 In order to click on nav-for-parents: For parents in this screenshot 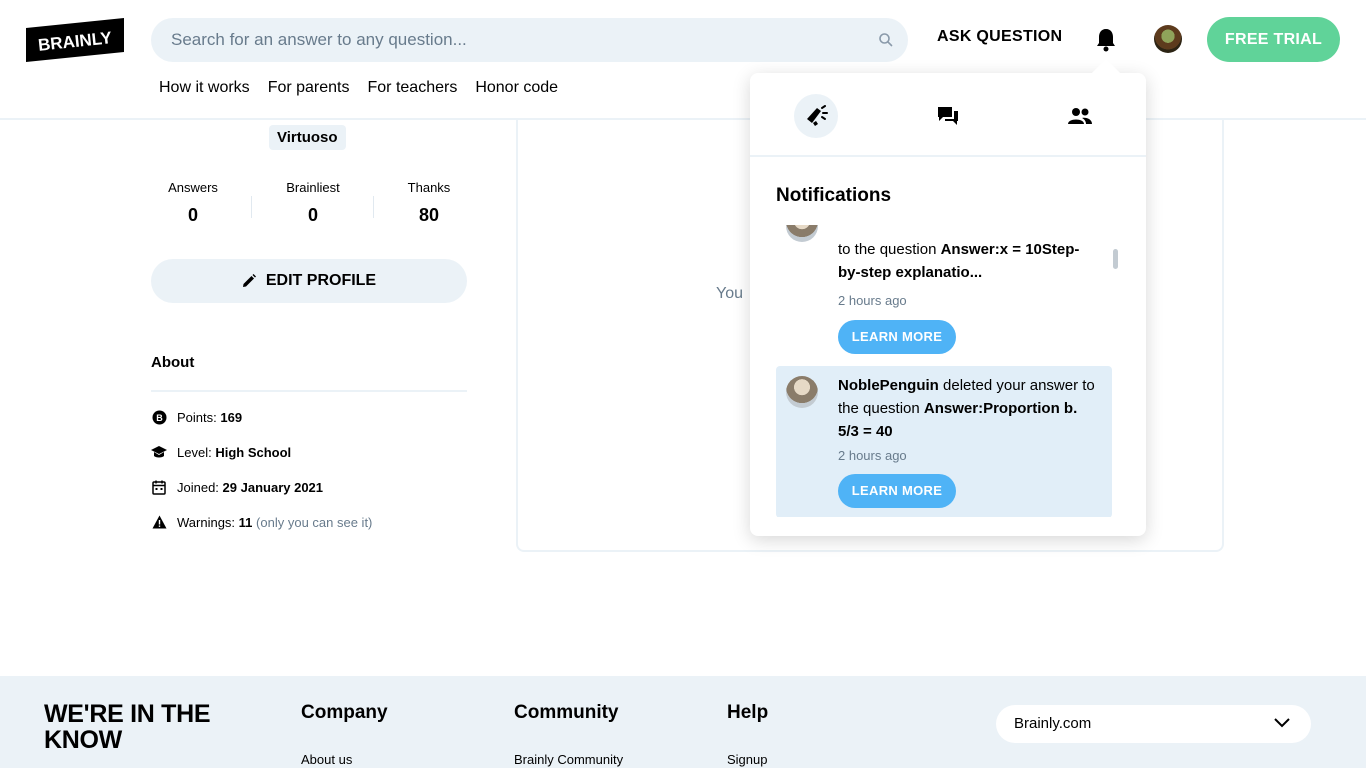, I will do `click(309, 88)`.